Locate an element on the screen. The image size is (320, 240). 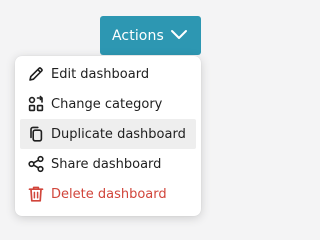
menu-item-duplicate-dashboard: Duplicate dashboard is located at coordinates (108, 134).